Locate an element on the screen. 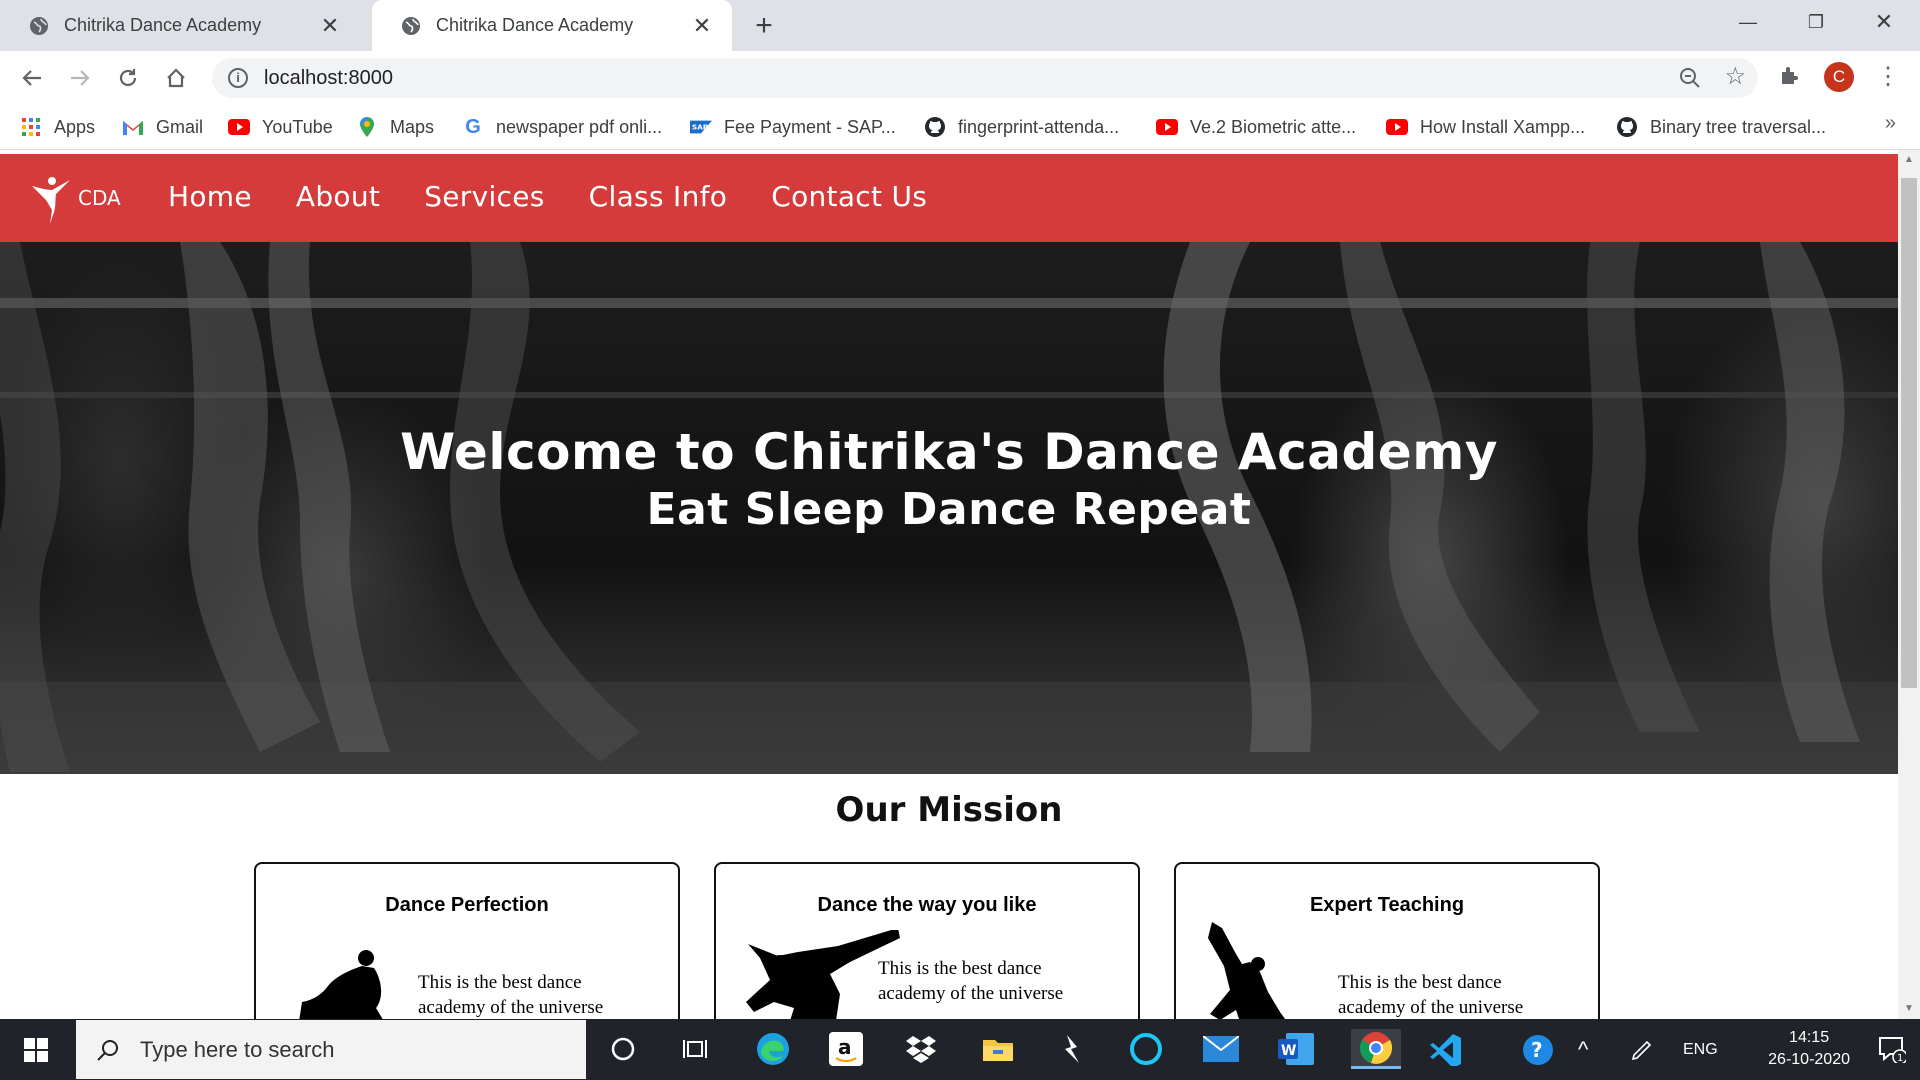  help-icon: ? is located at coordinates (1538, 1049).